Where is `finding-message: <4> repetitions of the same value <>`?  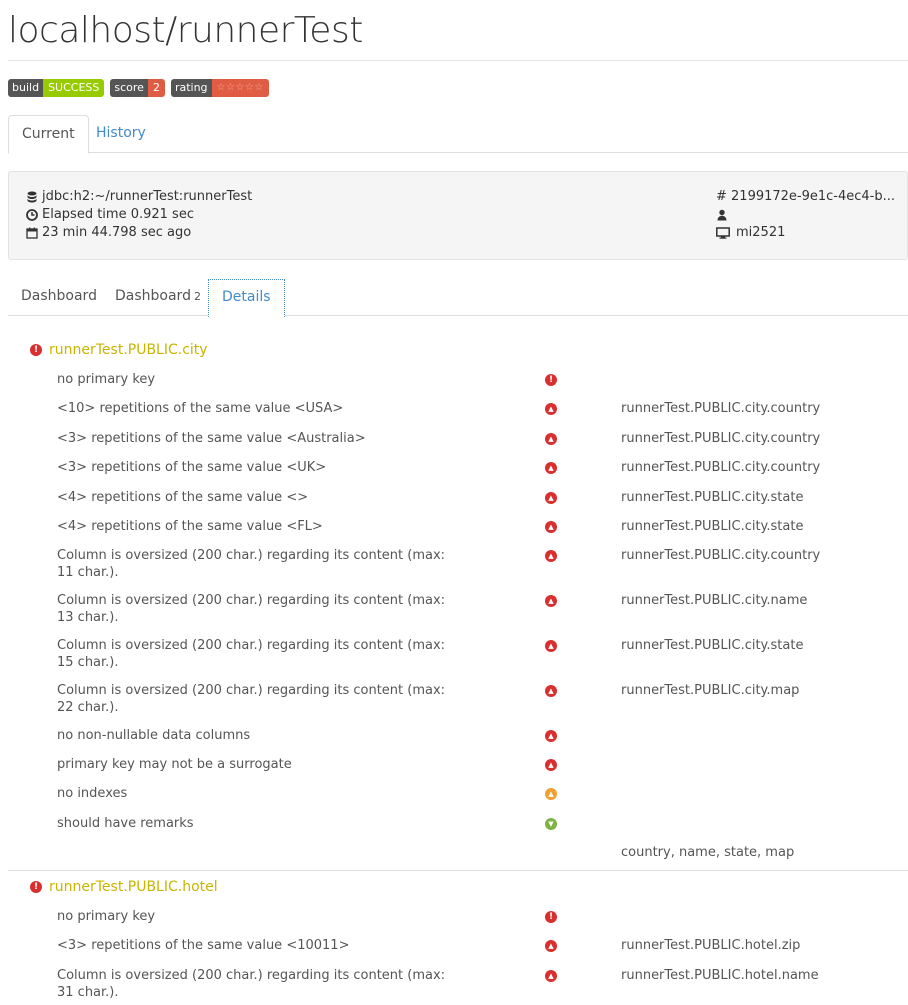
finding-message: <4> repetitions of the same value <> is located at coordinates (183, 497).